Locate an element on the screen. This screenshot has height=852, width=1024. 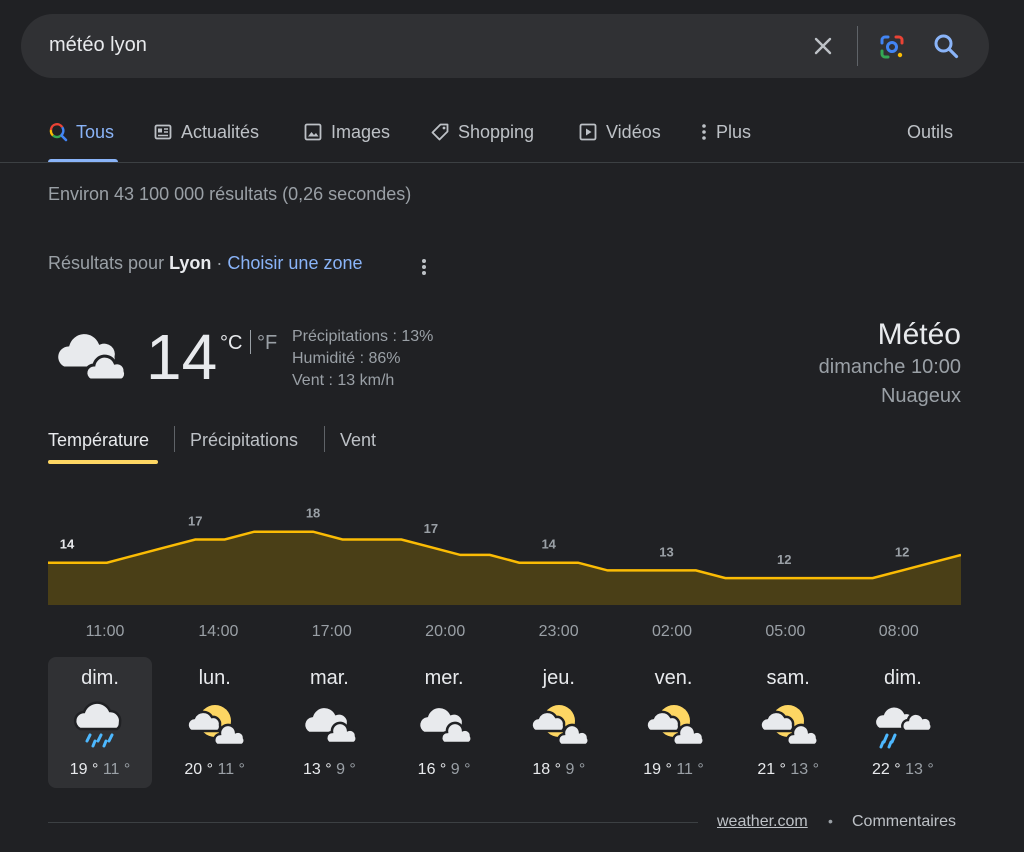
chart-time-label: 17:00 is located at coordinates (332, 631).